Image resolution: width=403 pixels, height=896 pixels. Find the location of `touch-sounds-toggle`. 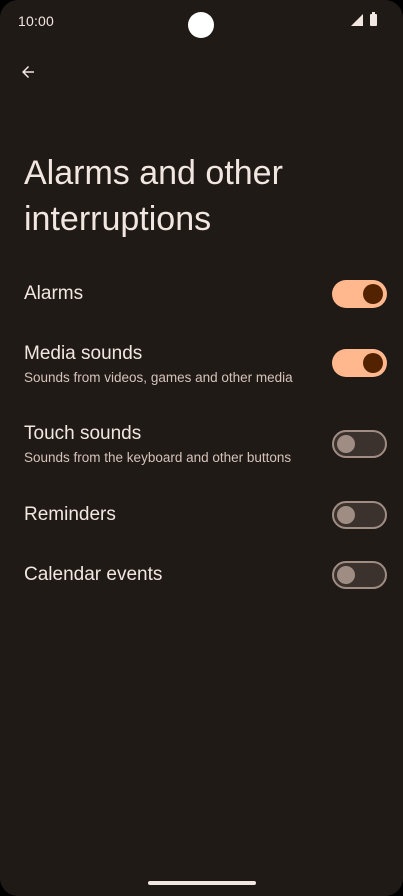

touch-sounds-toggle is located at coordinates (359, 444).